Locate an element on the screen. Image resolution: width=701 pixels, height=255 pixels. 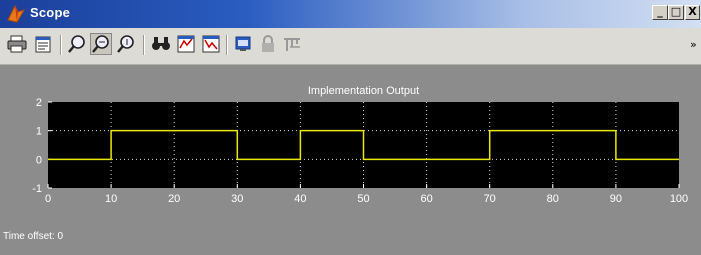
print-icon is located at coordinates (17, 44).